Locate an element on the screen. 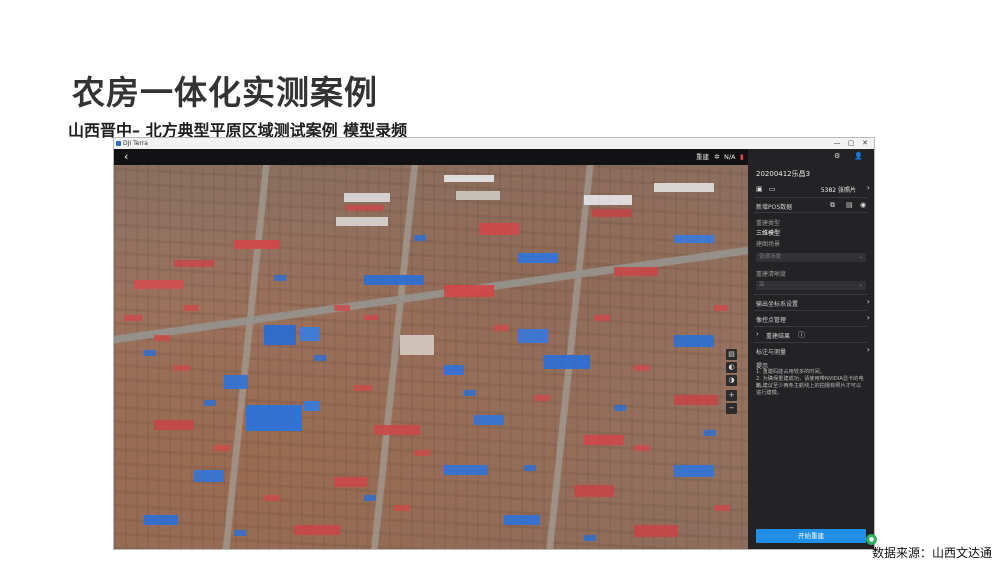 The image size is (1000, 562). layers-icon: ▤ is located at coordinates (731, 354).